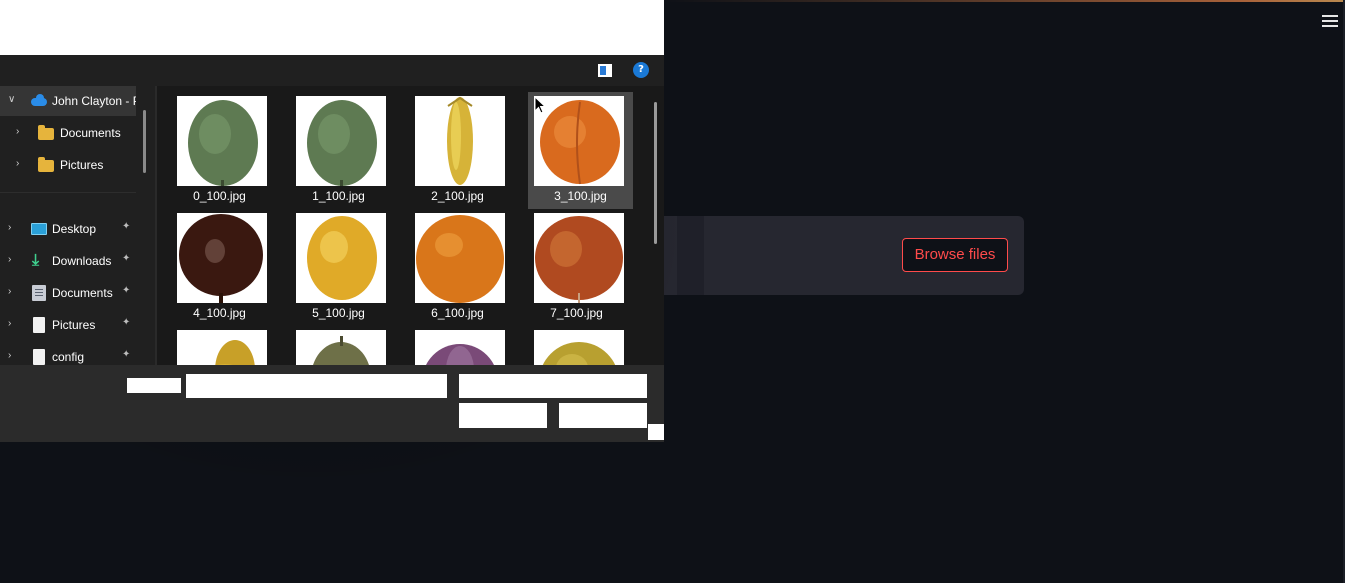  Describe the element at coordinates (13, 100) in the screenshot. I see `chevron-down-icon: ∨` at that location.